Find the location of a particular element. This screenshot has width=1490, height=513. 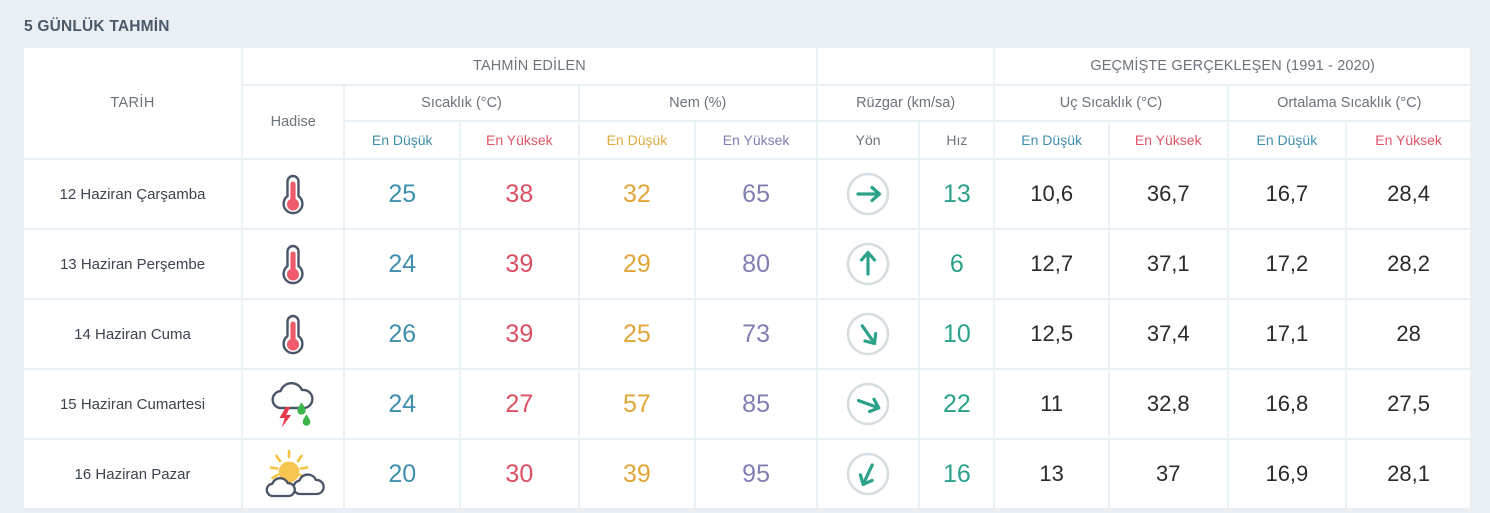

header-temp-max: En Yüksek is located at coordinates (520, 141).